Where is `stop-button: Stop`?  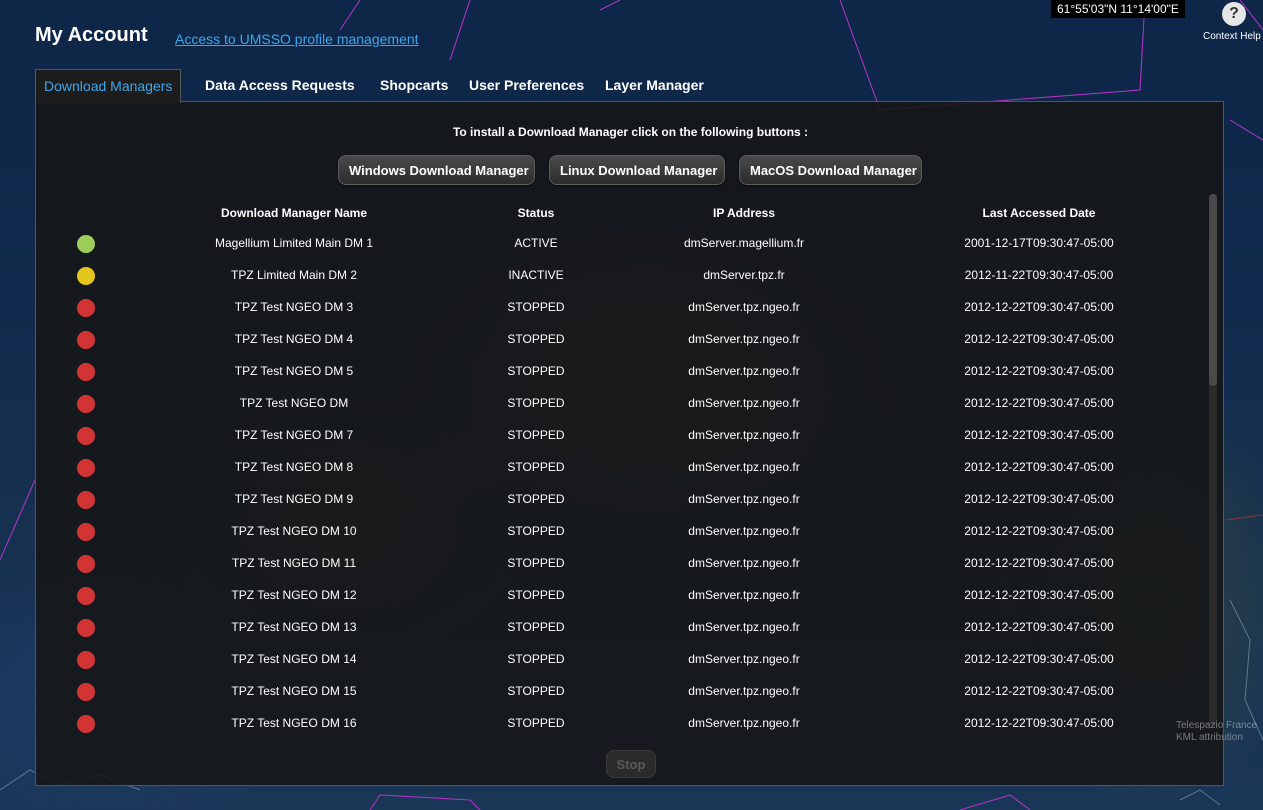 stop-button: Stop is located at coordinates (631, 764).